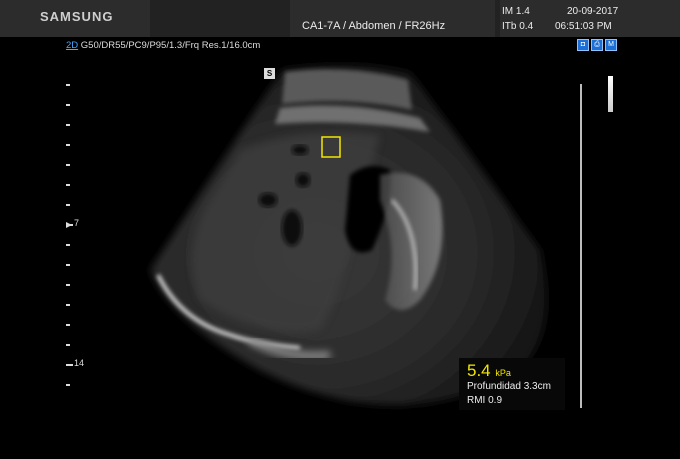 This screenshot has width=680, height=459. I want to click on stiffness-value: 5.4, so click(479, 370).